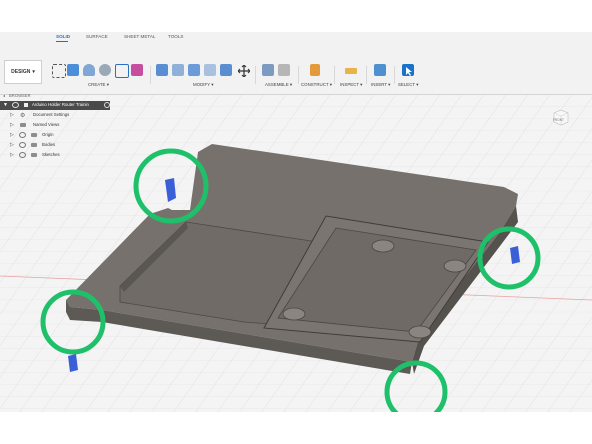 This screenshot has height=444, width=592. Describe the element at coordinates (105, 70) in the screenshot. I see `revolve-icon` at that location.